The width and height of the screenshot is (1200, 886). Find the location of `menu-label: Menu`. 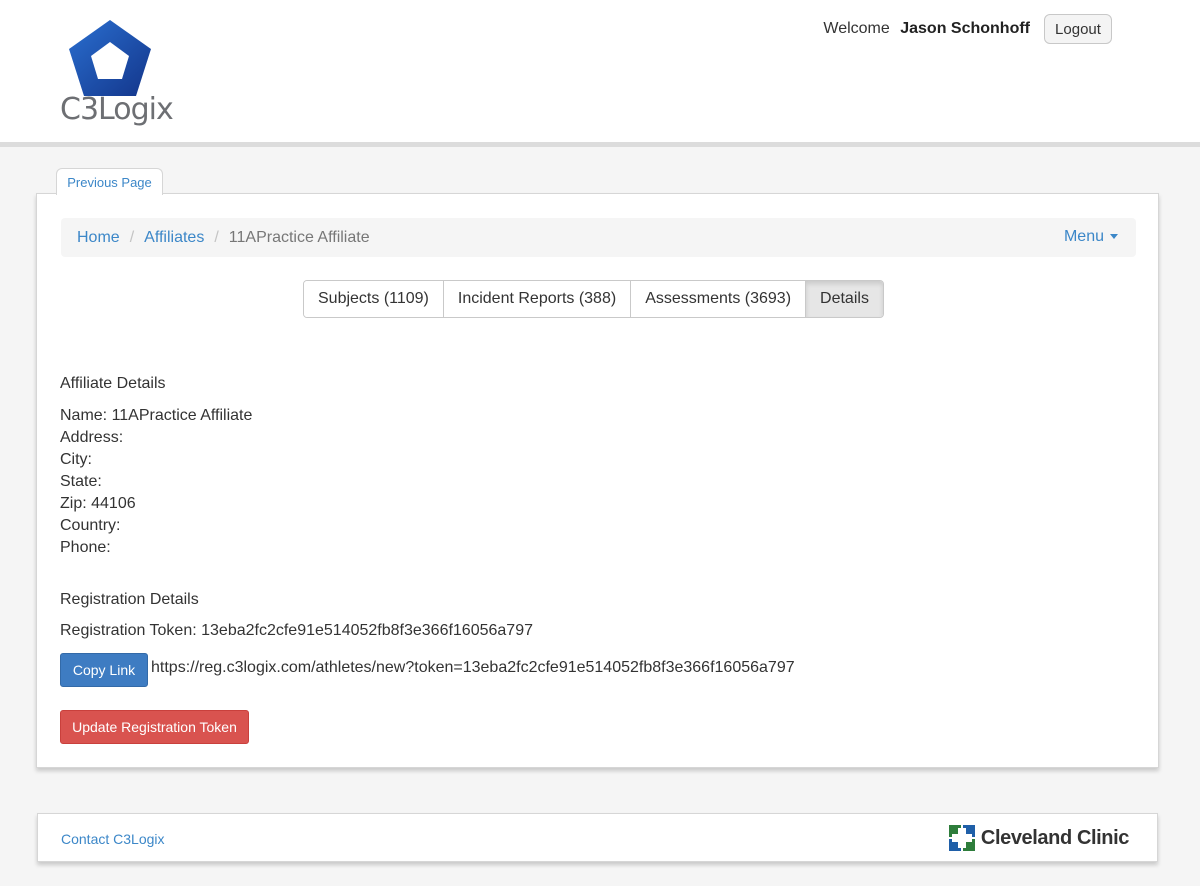

menu-label: Menu is located at coordinates (1083, 236).